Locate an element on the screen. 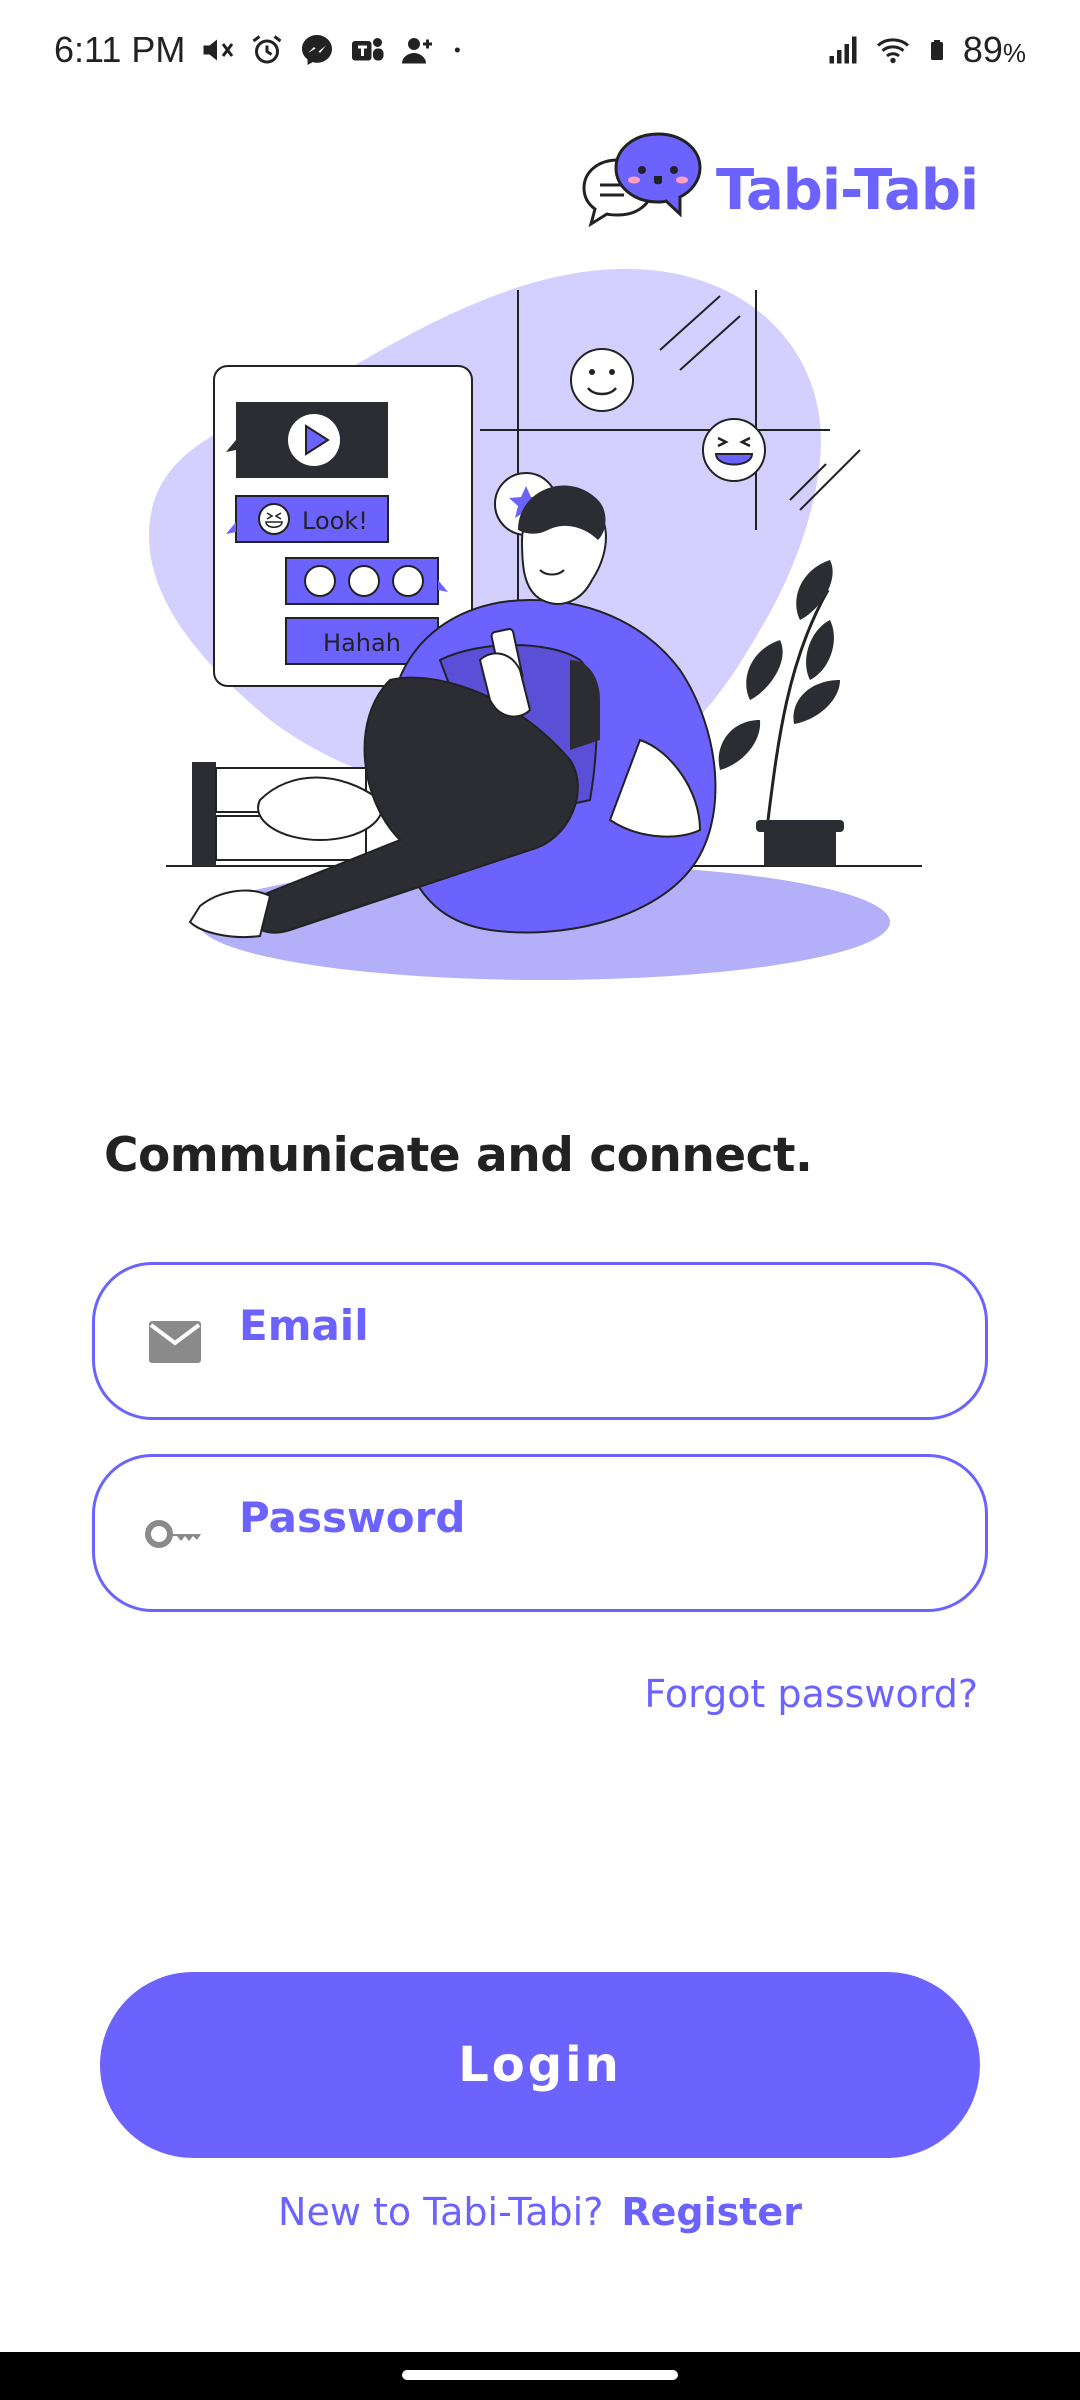 The width and height of the screenshot is (1080, 2400). navigation-bar is located at coordinates (540, 2376).